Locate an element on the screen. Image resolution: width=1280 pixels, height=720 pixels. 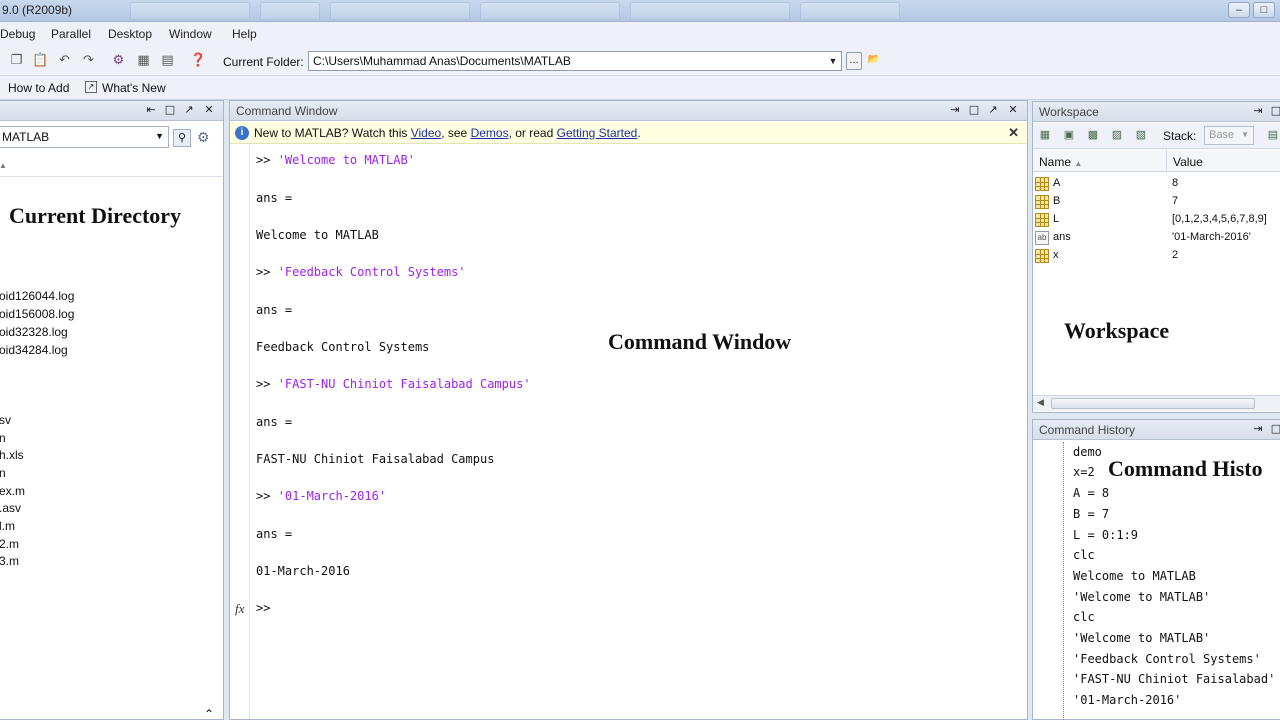
workspace-variable-row: x 2 is located at coordinates (1156, 256).